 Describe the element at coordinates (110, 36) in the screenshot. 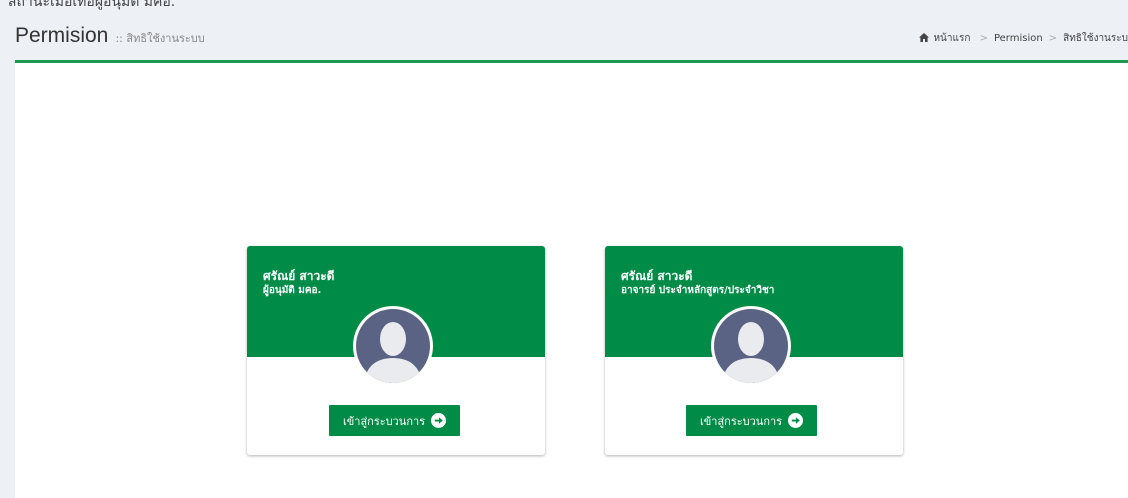

I see `page-title: Permision :: สิทธิใช้งานระบบ` at that location.